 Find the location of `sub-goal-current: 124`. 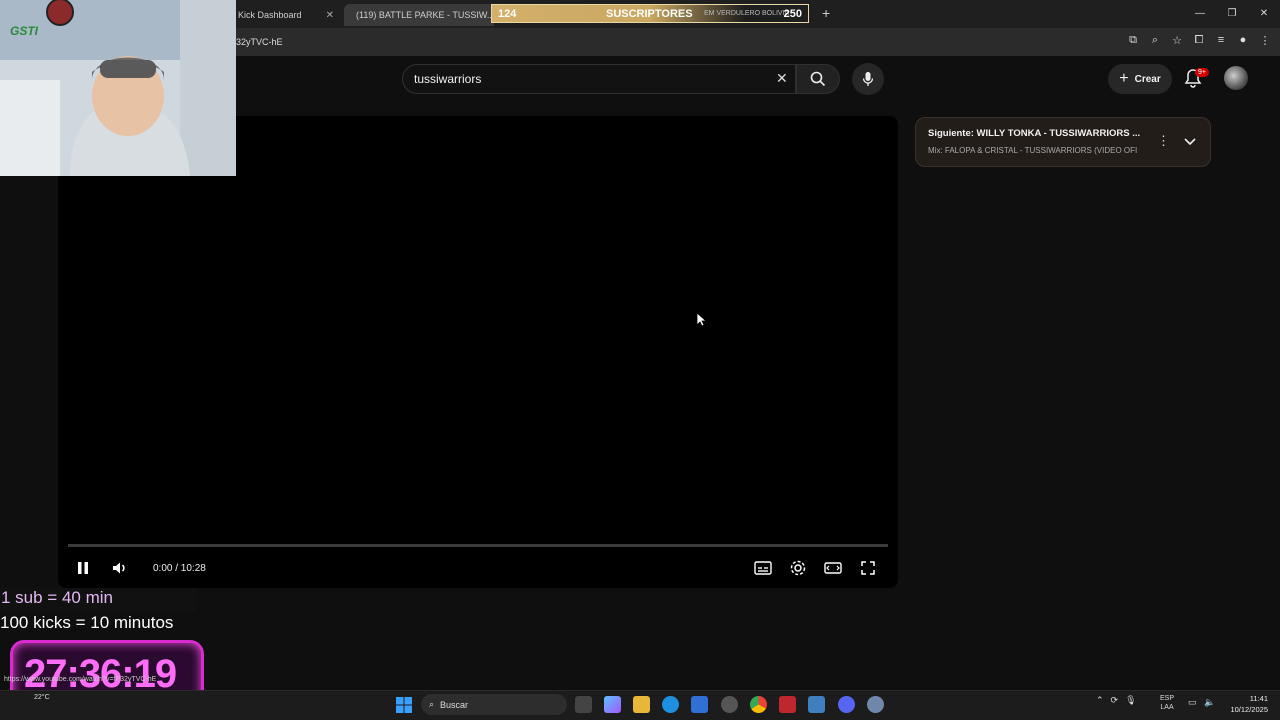

sub-goal-current: 124 is located at coordinates (507, 14).